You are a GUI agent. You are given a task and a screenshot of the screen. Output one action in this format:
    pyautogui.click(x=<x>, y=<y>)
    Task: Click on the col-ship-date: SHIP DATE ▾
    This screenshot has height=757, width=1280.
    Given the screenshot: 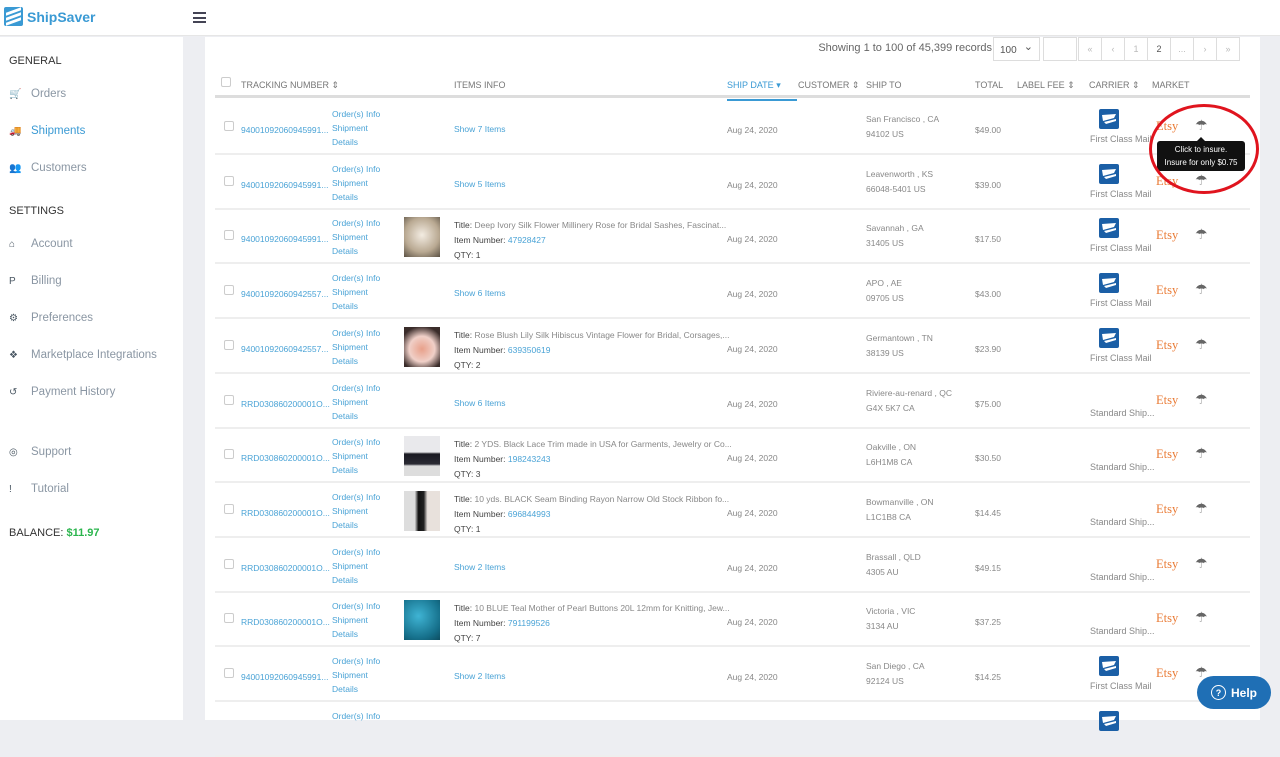 What is the action you would take?
    pyautogui.click(x=762, y=90)
    